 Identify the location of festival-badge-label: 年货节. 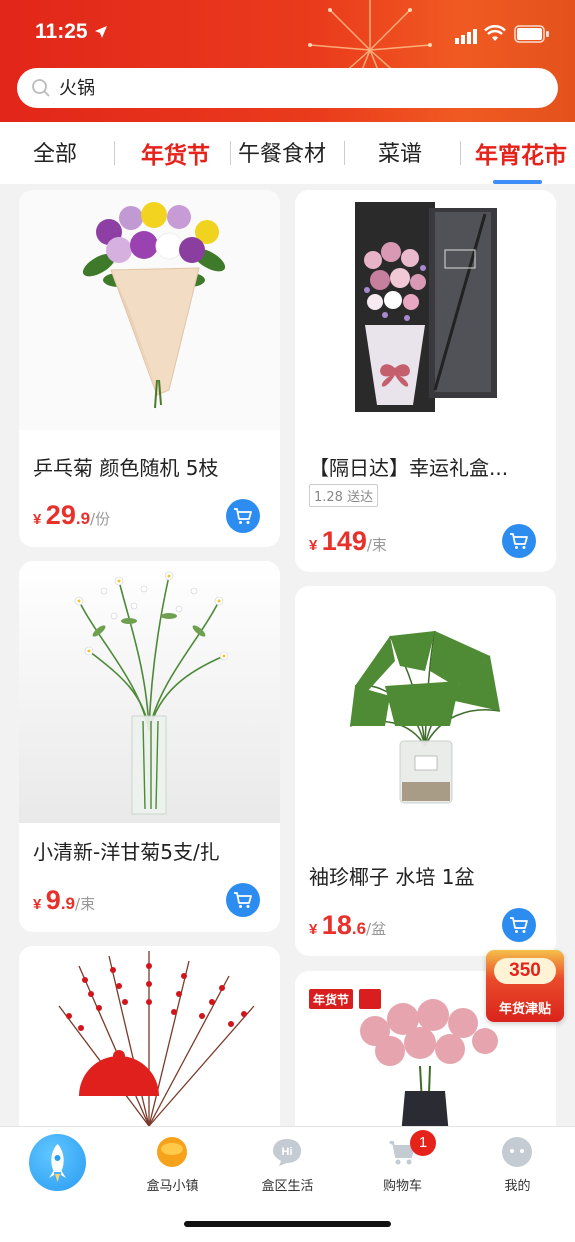
(331, 999).